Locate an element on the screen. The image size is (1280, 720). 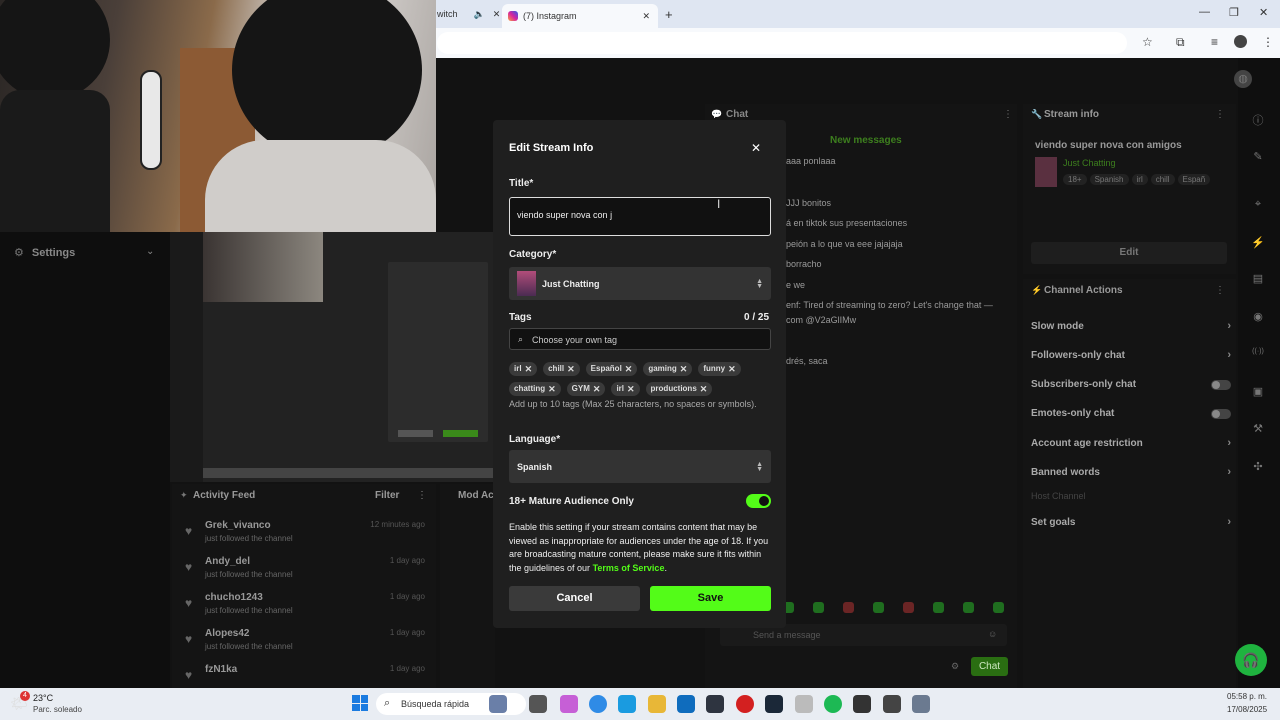
browser-menu-icon: ⋮ is located at coordinates (1268, 42).